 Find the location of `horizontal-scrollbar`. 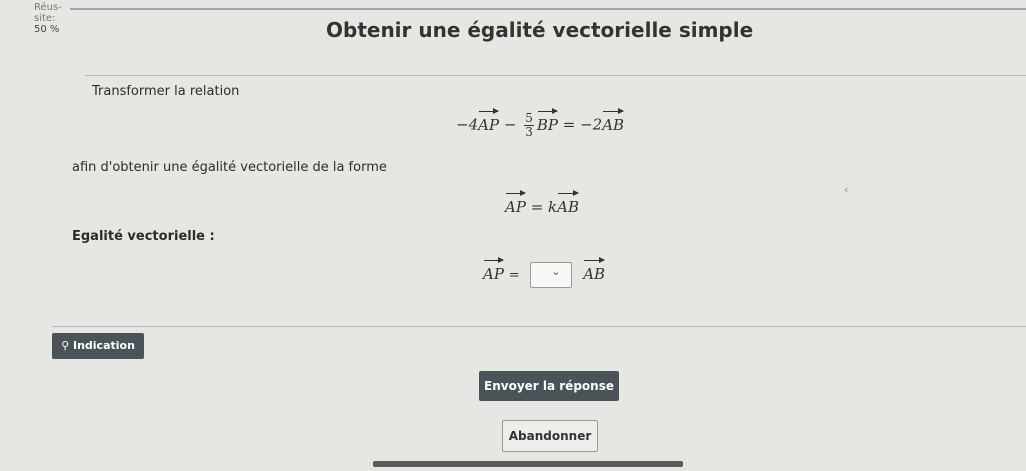

horizontal-scrollbar is located at coordinates (528, 464).